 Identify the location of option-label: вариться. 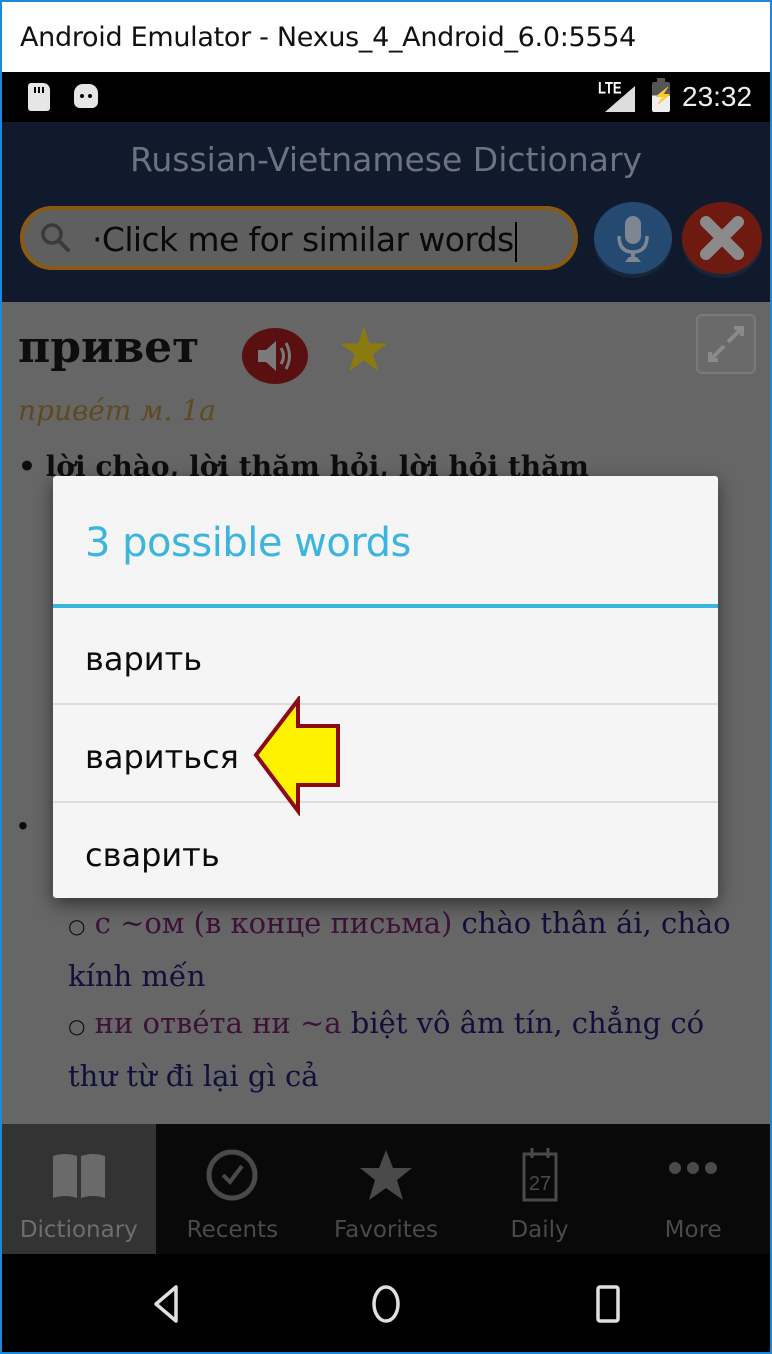
(162, 757).